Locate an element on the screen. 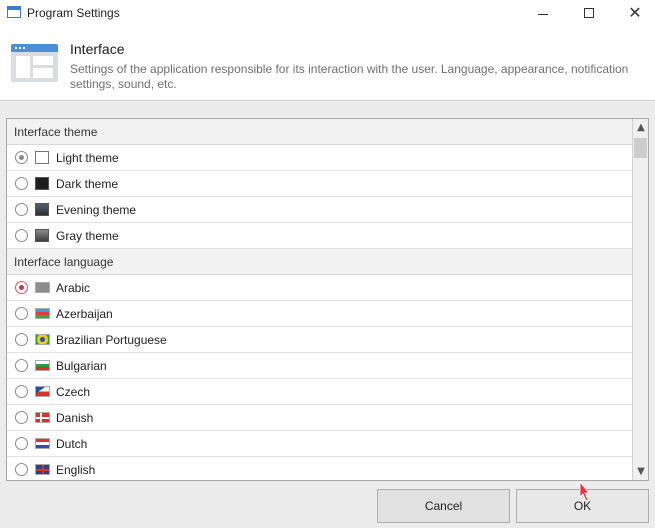 This screenshot has width=655, height=528. language-option-english: English is located at coordinates (319, 468).